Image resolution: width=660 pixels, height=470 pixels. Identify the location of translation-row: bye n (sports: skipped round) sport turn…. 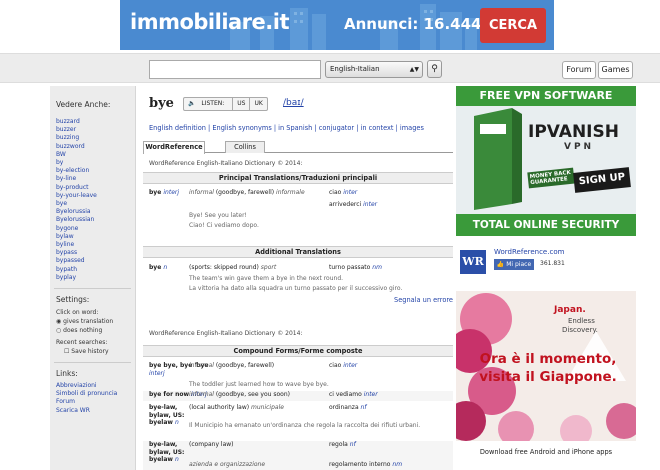
(298, 269).